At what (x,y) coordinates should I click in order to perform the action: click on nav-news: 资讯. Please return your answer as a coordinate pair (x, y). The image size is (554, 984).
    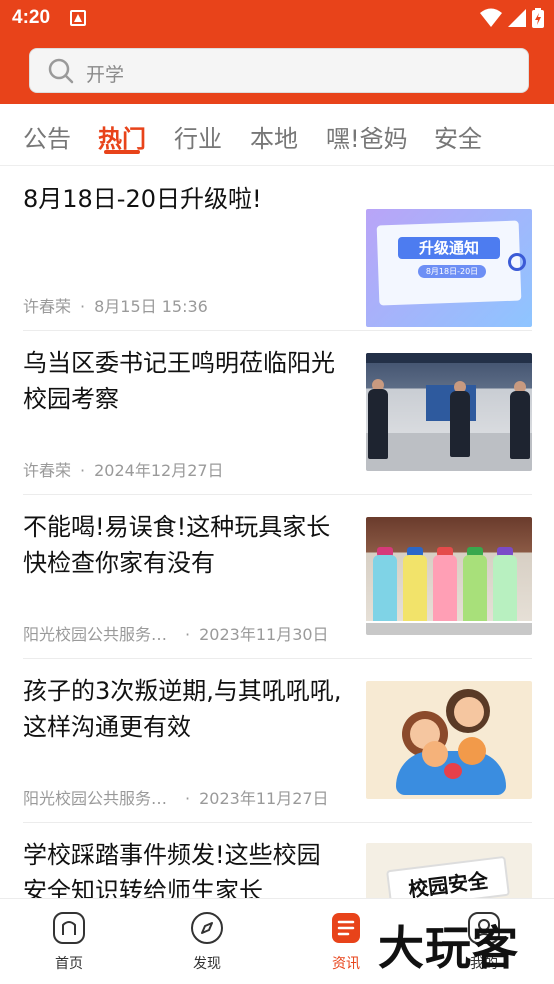
    Looking at the image, I should click on (346, 942).